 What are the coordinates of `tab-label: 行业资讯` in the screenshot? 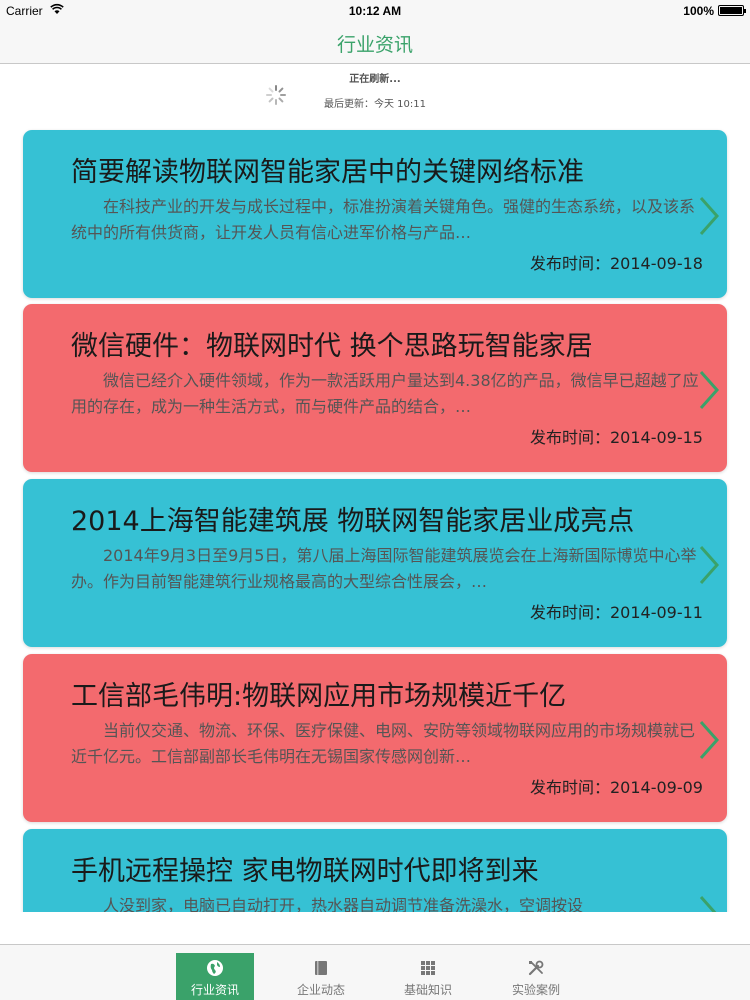 It's located at (214, 990).